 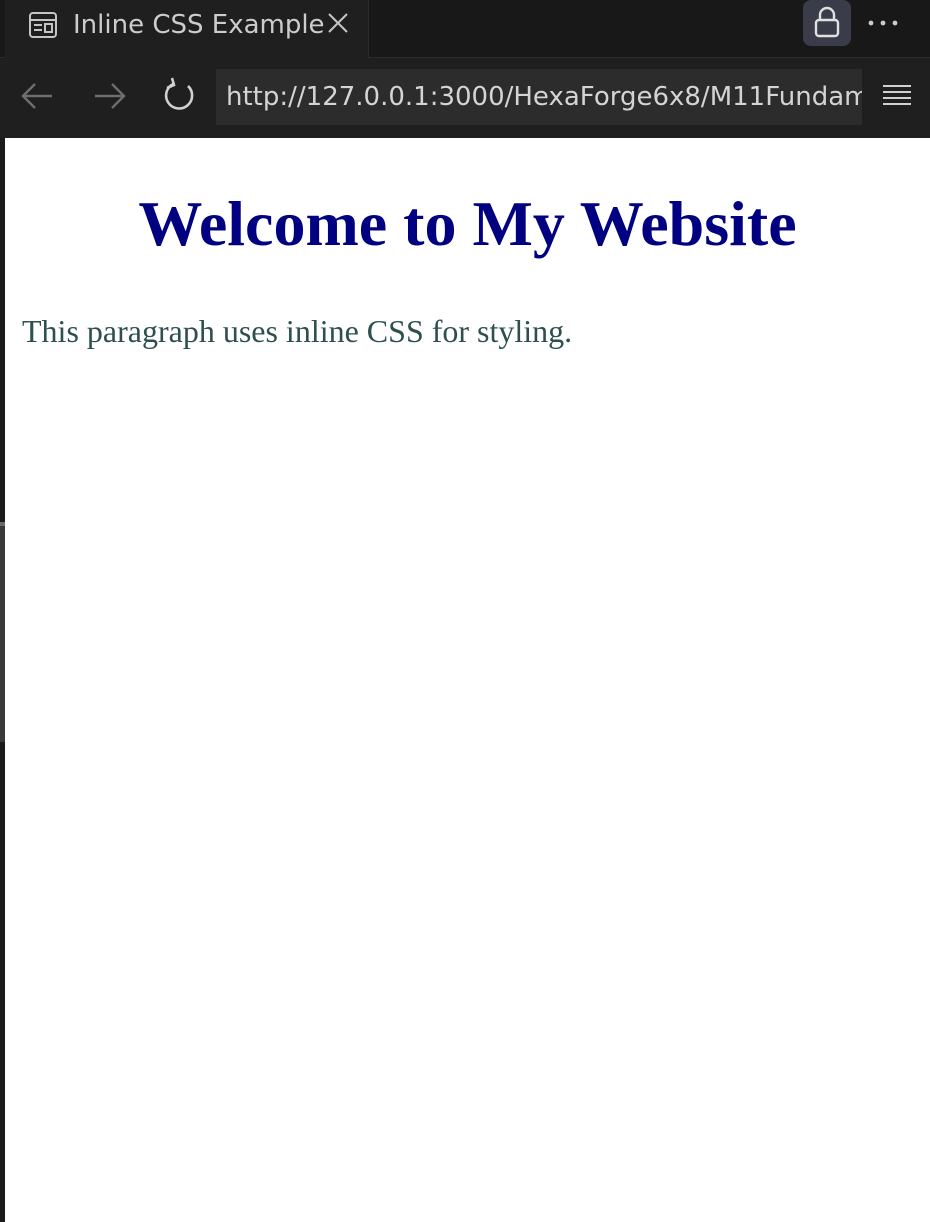 What do you see at coordinates (467, 223) in the screenshot?
I see `page-heading: Welcome to My Website` at bounding box center [467, 223].